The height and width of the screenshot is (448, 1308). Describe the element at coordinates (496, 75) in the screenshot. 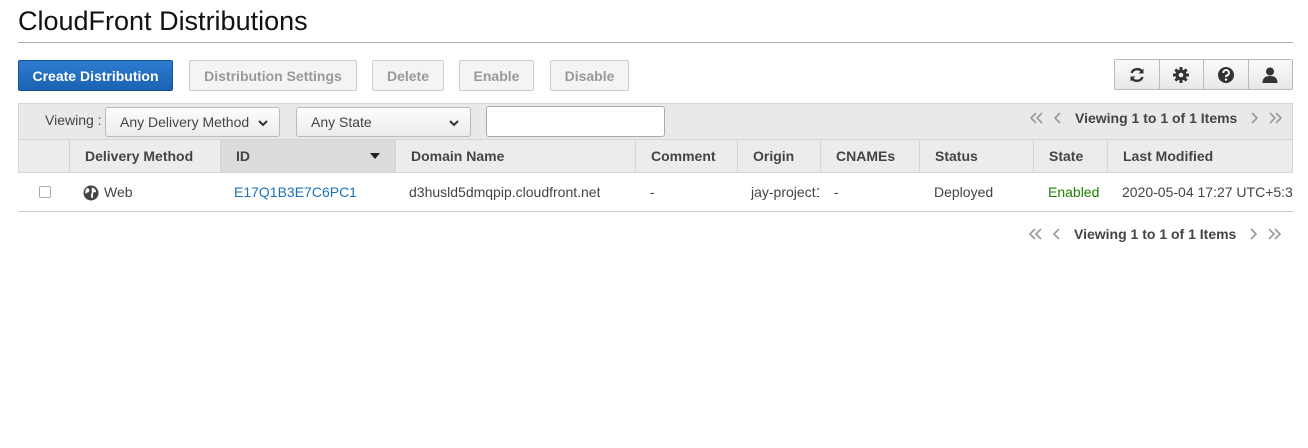

I see `enable-button: Enable` at that location.